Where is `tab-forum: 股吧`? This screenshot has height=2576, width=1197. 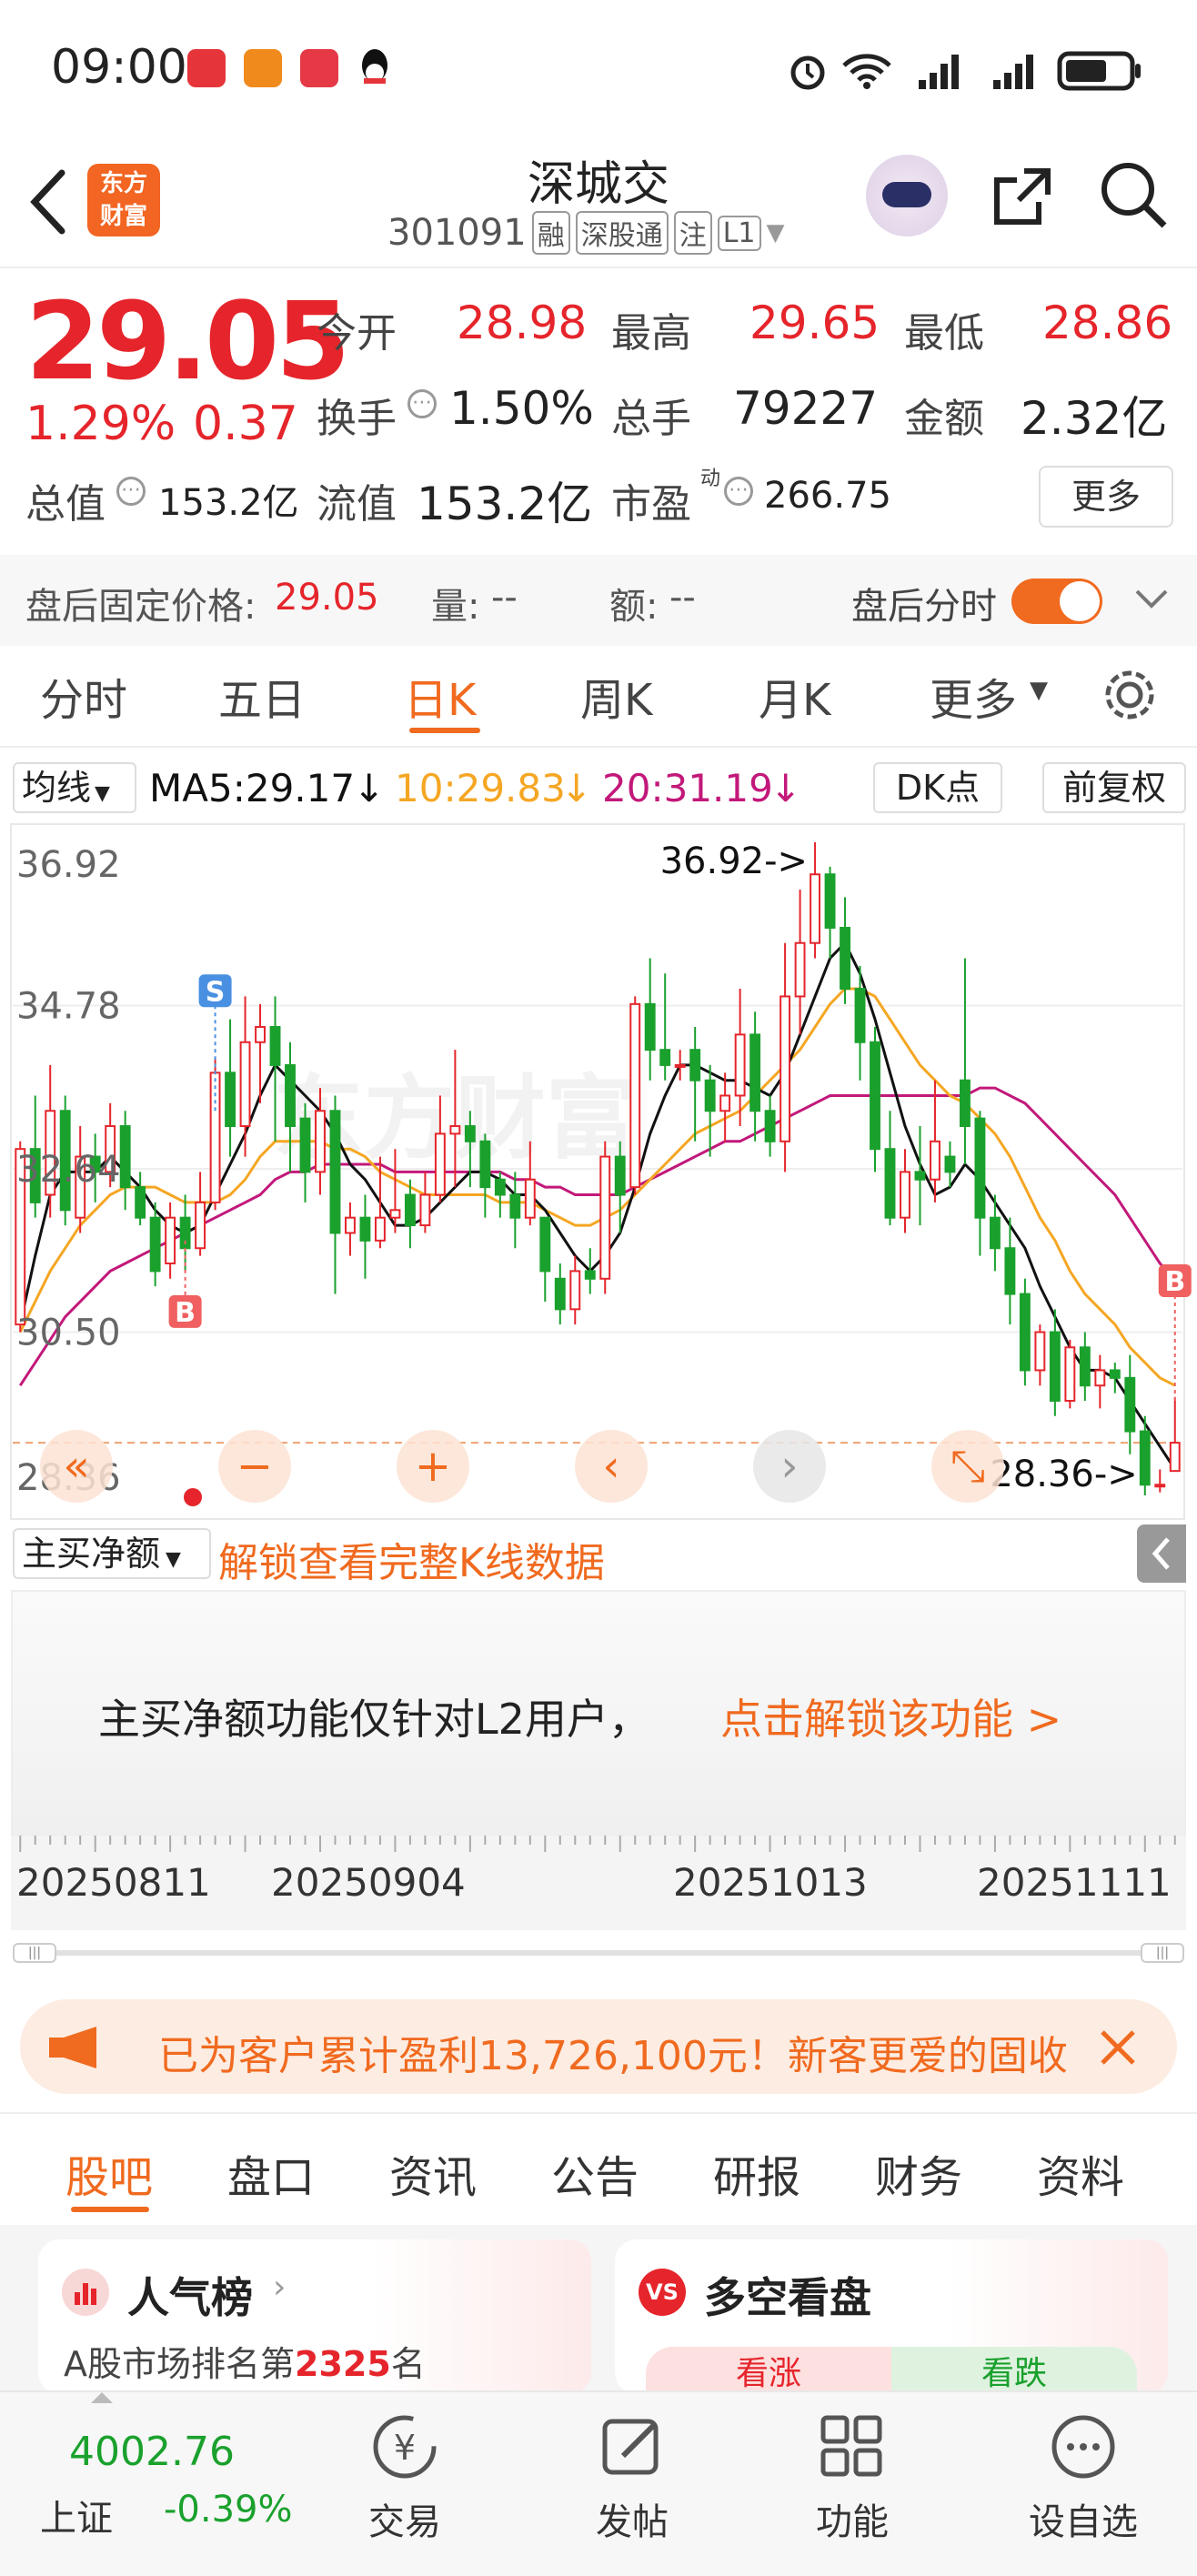 tab-forum: 股吧 is located at coordinates (109, 2173).